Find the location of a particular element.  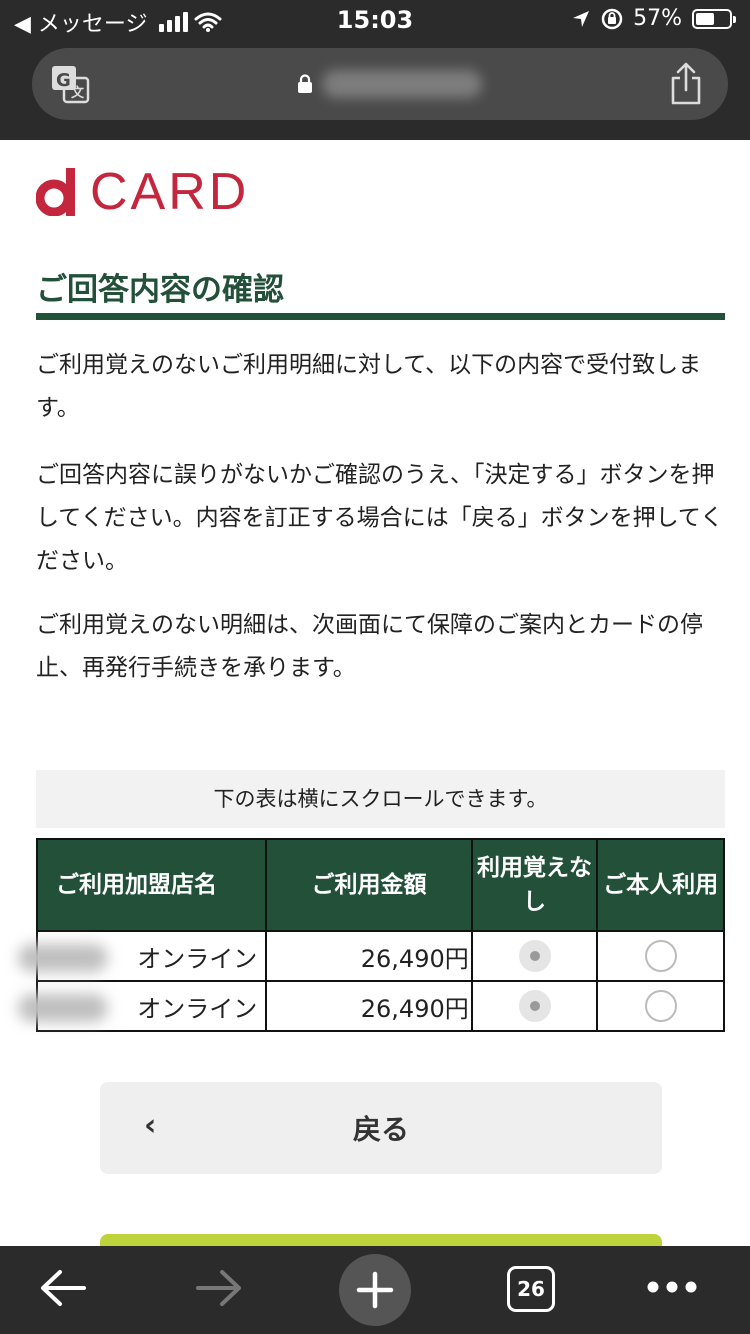

translate-icon: G 文 is located at coordinates (70, 84).